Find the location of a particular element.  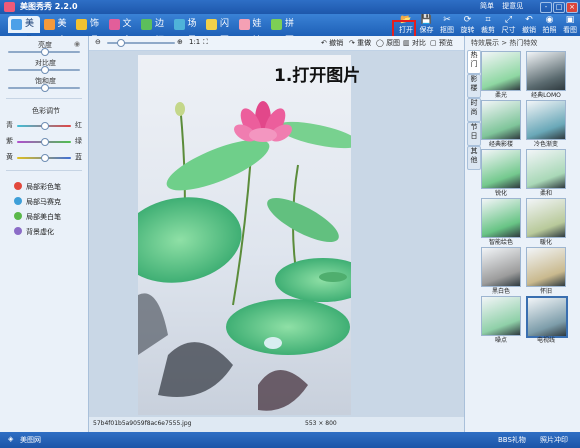

tab-2: 饰品 is located at coordinates (89, 31).